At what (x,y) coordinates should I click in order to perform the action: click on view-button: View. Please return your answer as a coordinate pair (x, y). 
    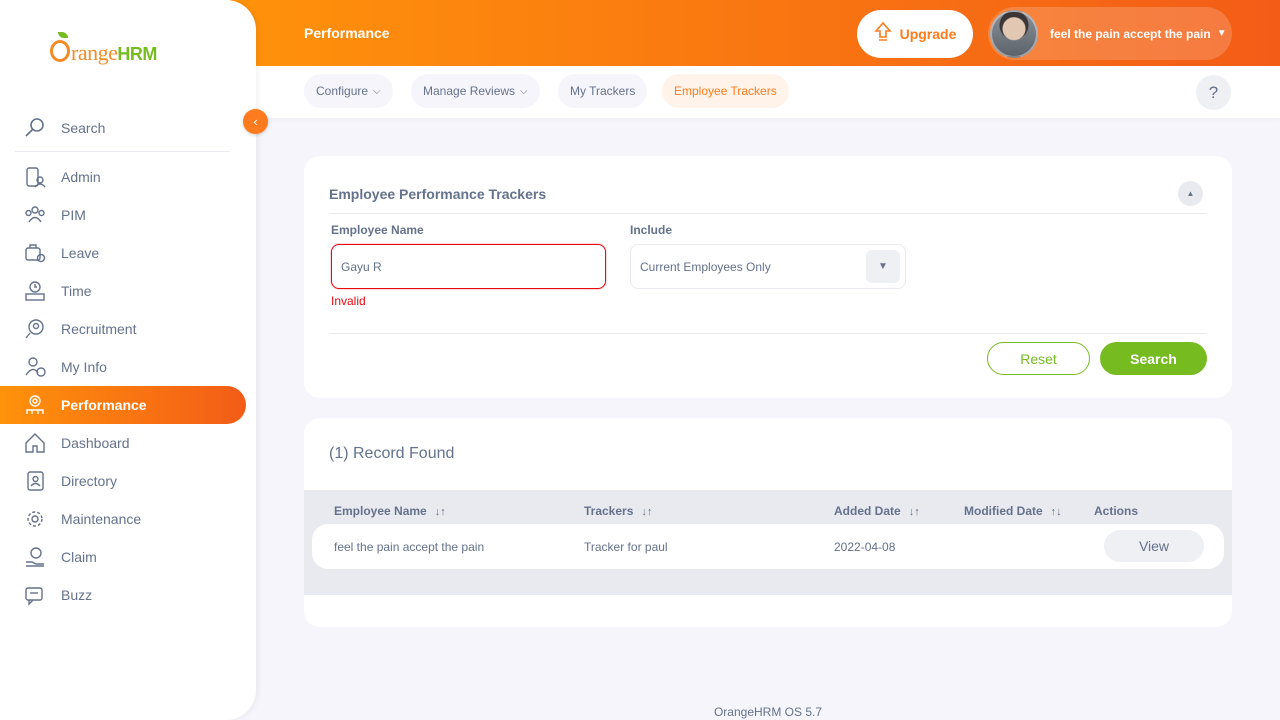
    Looking at the image, I should click on (1154, 546).